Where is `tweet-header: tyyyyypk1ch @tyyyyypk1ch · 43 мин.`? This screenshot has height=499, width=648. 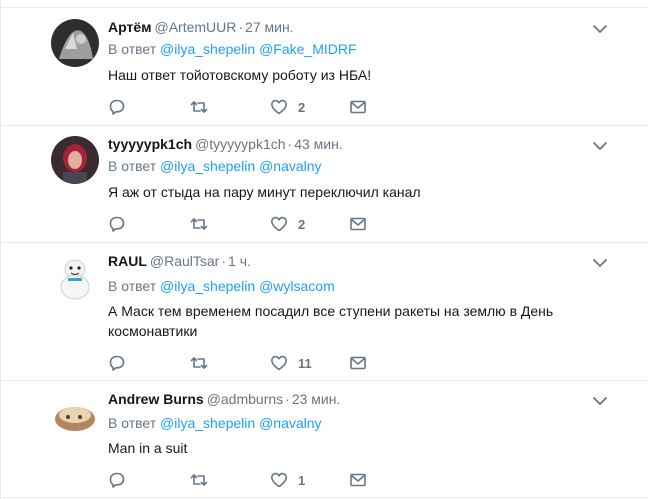
tweet-header: tyyyyypk1ch @tyyyyypk1ch · 43 мин. is located at coordinates (225, 144).